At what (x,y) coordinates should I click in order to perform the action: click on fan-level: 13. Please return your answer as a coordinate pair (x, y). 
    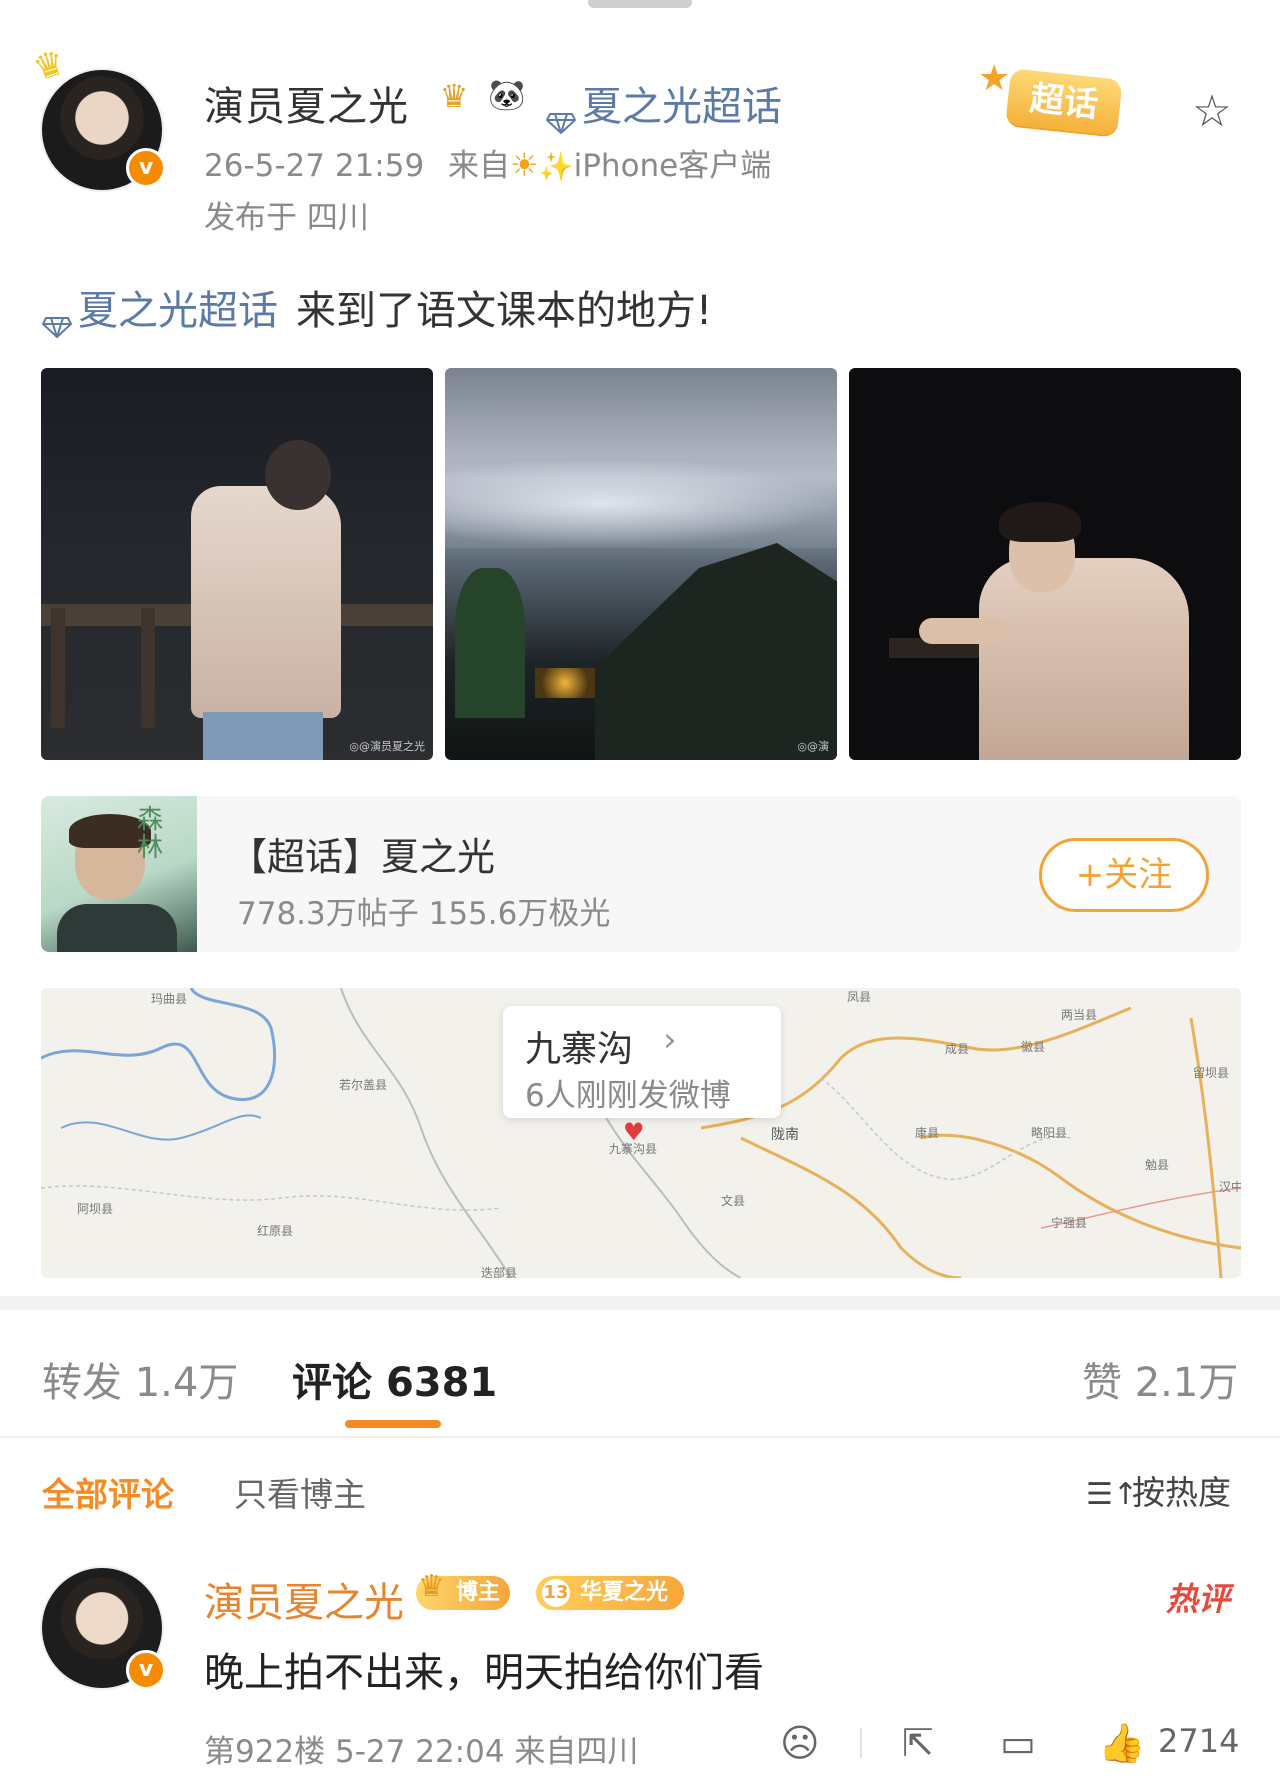
    Looking at the image, I should click on (556, 1593).